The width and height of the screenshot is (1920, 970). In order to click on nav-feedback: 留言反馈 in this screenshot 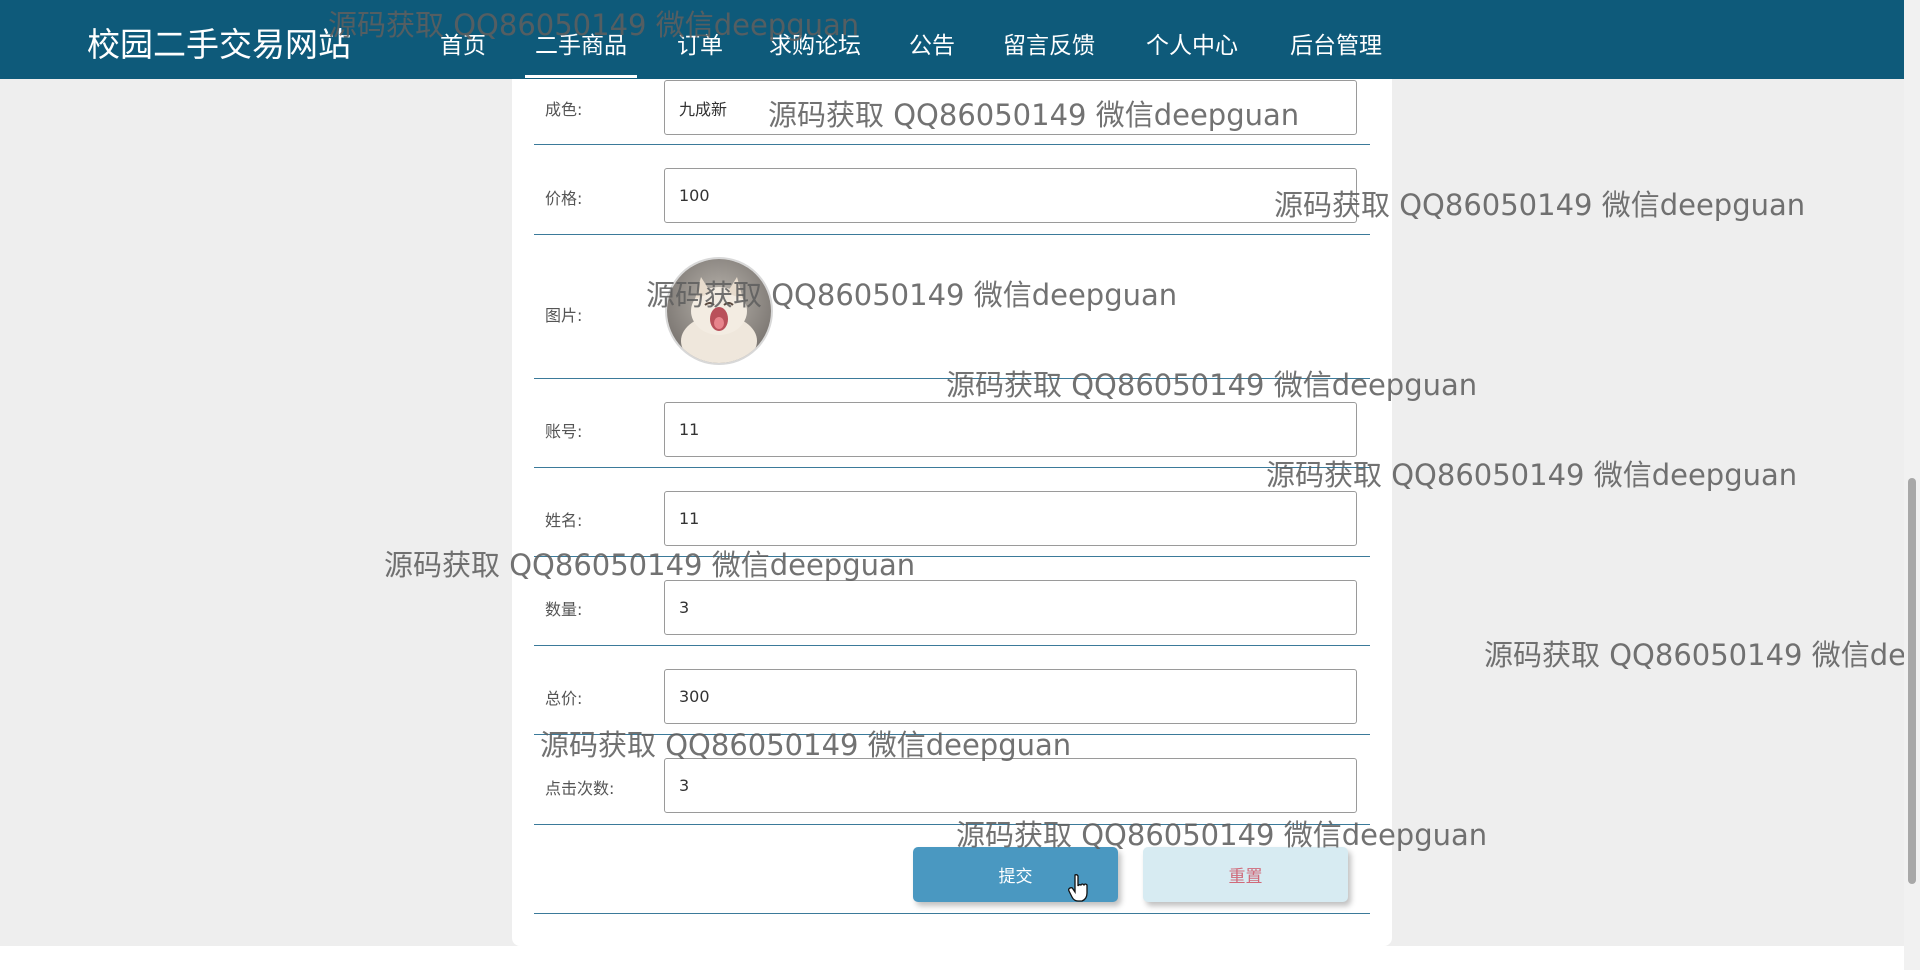, I will do `click(1049, 43)`.